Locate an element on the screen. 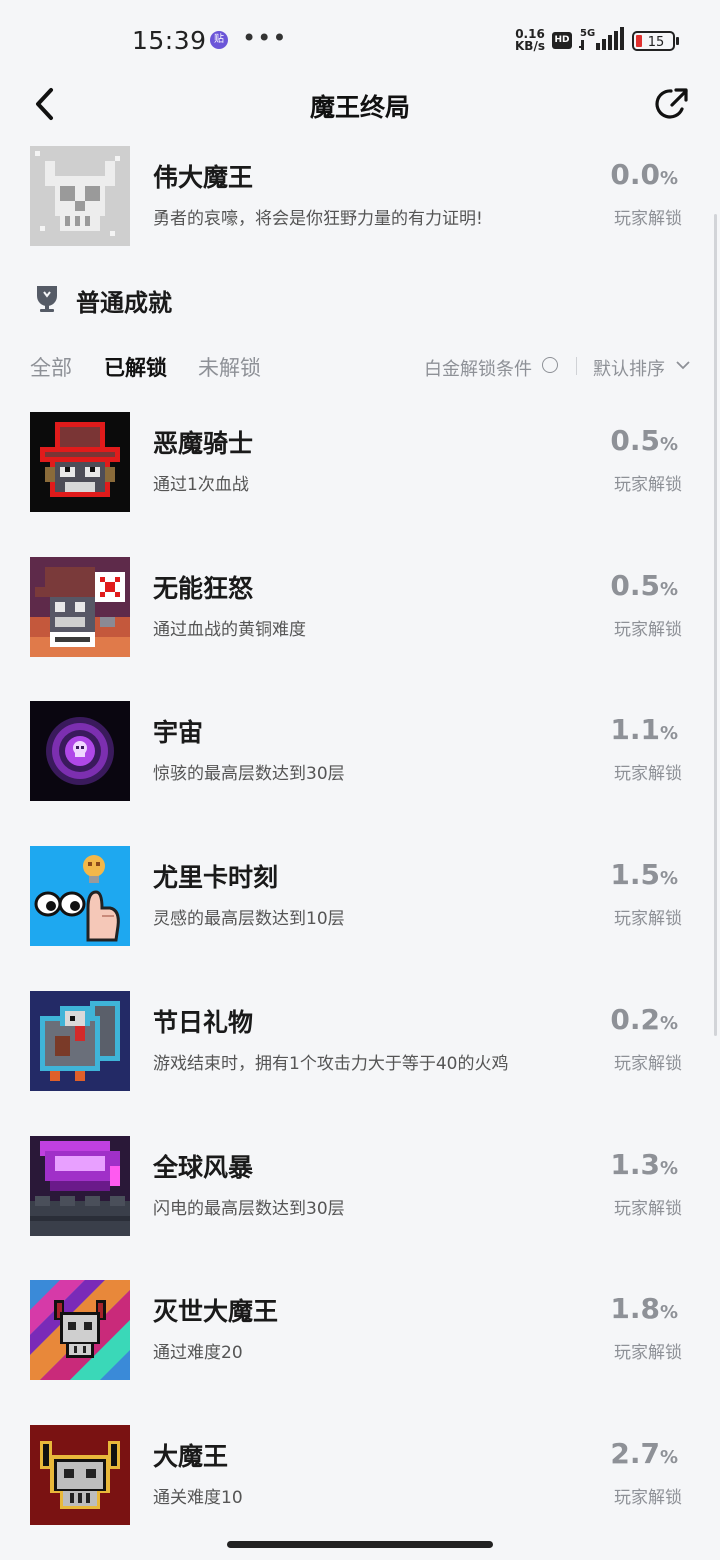 The width and height of the screenshot is (720, 1560). platinum-achievement-row: 伟大魔王 勇者的哀嚎，将会是你狂野力量的有力证明! 0.0% 玩家解锁 is located at coordinates (360, 196).